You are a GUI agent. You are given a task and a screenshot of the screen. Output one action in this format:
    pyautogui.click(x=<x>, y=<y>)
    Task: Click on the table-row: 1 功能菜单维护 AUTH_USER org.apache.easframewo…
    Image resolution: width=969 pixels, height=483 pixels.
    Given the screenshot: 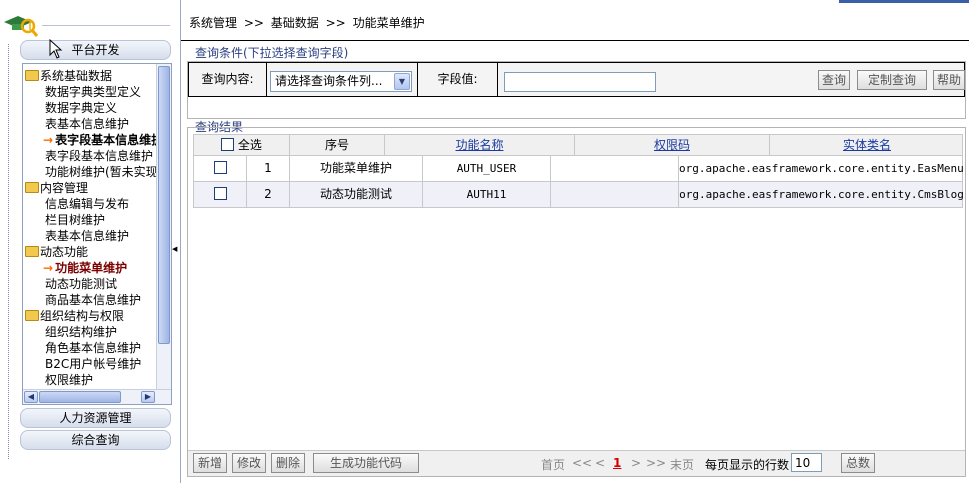 What is the action you would take?
    pyautogui.click(x=578, y=169)
    